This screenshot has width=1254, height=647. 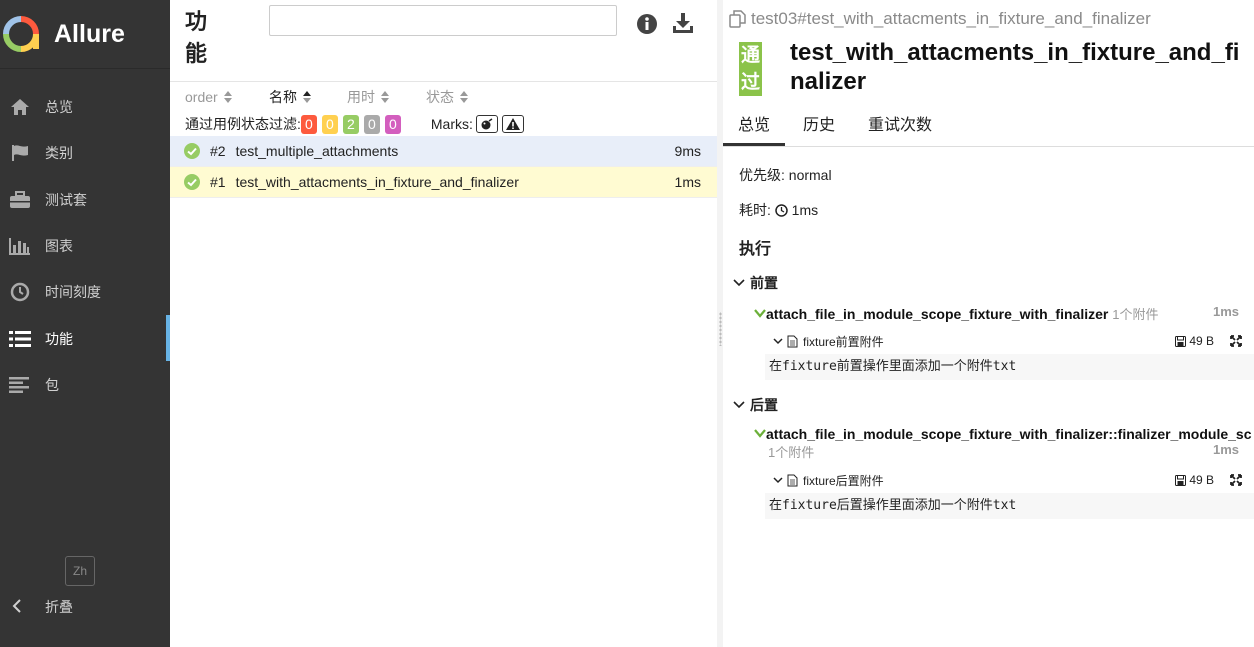 I want to click on marks-label: Marks:, so click(x=451, y=124).